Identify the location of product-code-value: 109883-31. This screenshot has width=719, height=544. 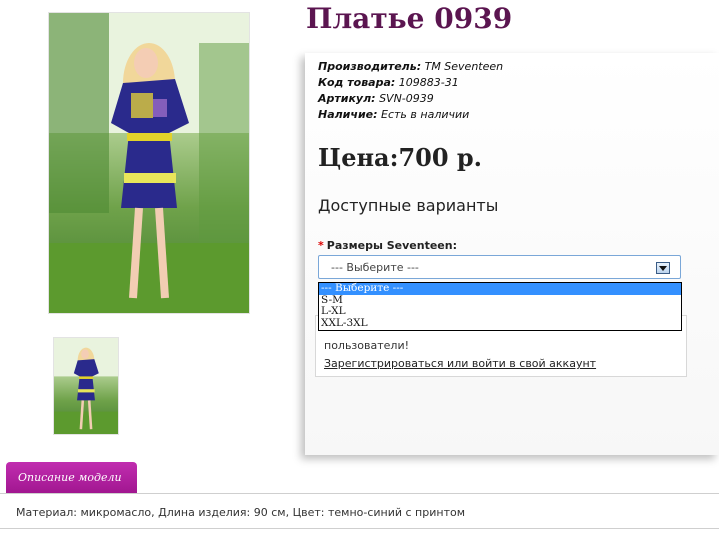
(428, 82).